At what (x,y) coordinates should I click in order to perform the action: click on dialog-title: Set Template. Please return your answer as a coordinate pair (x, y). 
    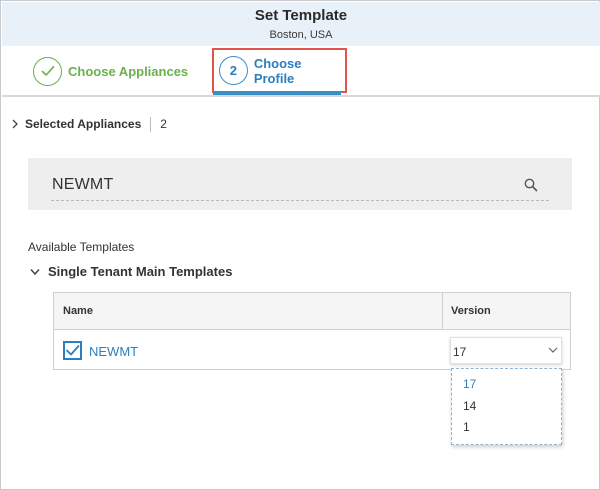
    Looking at the image, I should click on (301, 15).